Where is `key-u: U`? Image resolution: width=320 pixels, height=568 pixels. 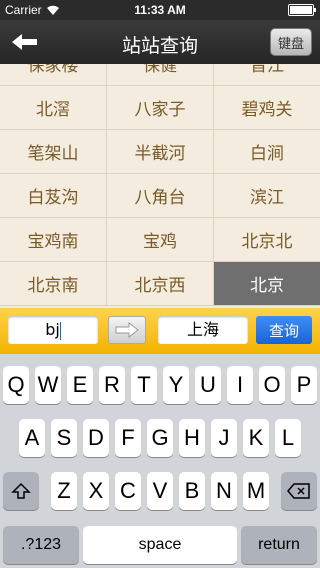 key-u: U is located at coordinates (208, 385).